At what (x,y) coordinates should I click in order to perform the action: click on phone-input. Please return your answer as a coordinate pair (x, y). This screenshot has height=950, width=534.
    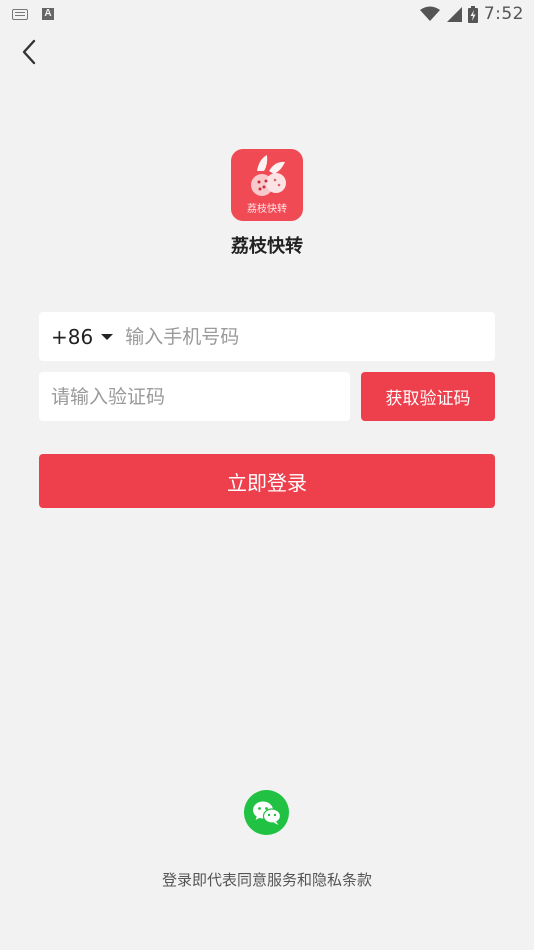
    Looking at the image, I should click on (310, 336).